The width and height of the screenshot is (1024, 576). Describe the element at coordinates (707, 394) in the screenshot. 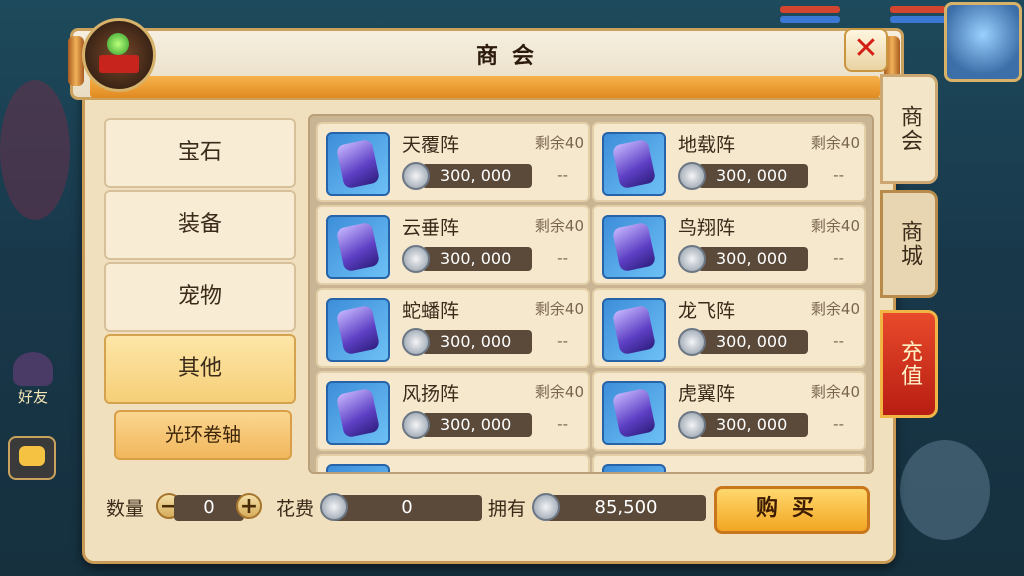

I see `item-name: 虎翼阵` at that location.